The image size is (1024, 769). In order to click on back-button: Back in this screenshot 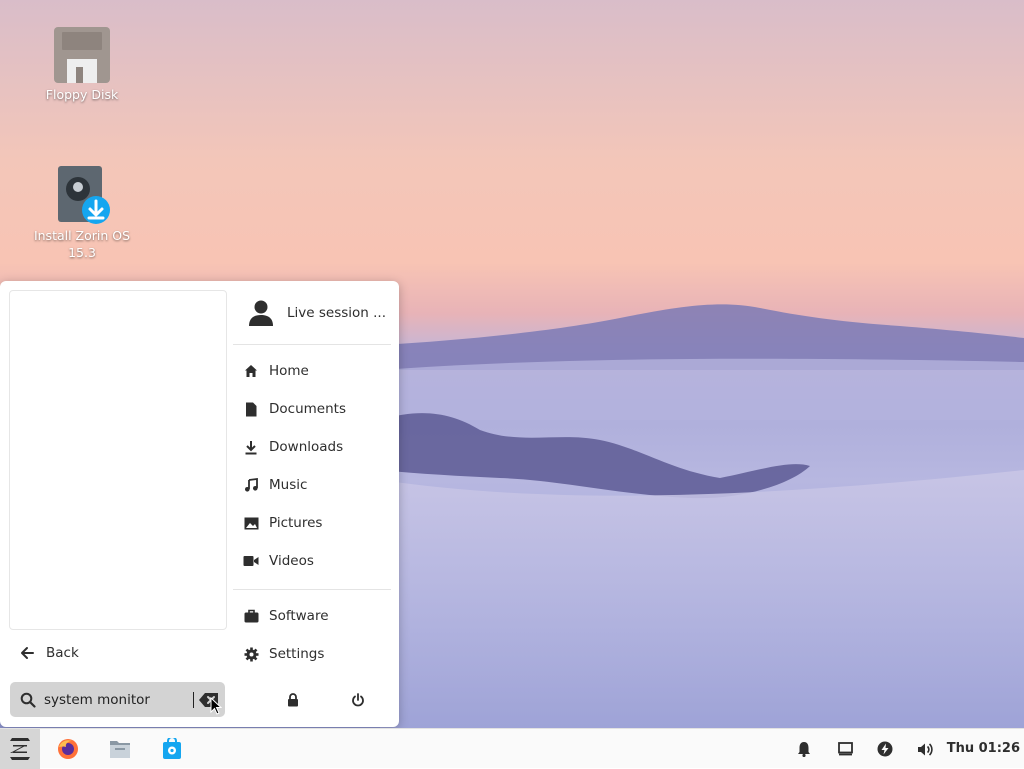, I will do `click(65, 653)`.